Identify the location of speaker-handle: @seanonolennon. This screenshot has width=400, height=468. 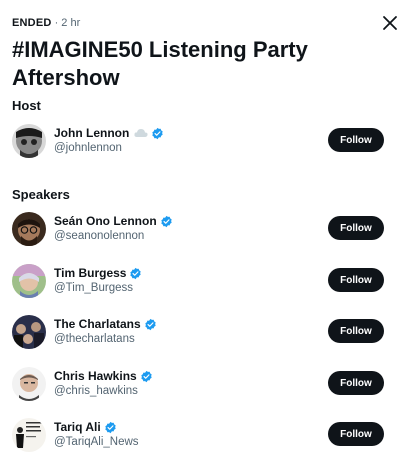
(99, 236).